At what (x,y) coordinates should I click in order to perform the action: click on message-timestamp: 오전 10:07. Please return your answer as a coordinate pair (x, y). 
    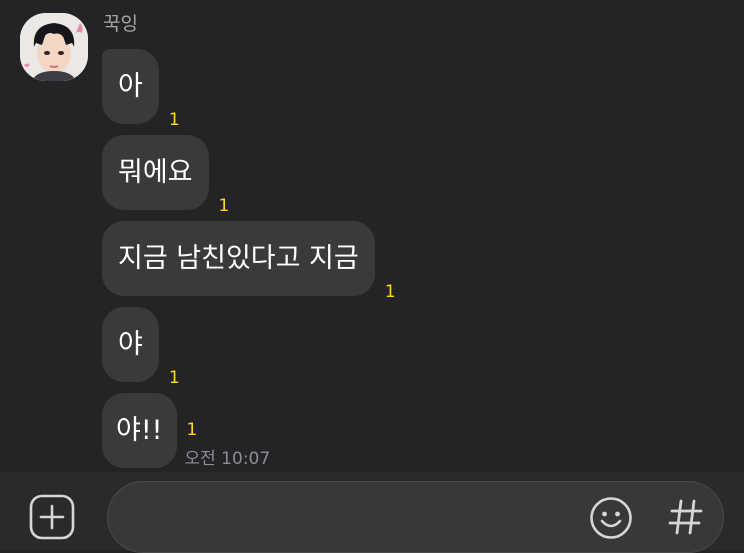
    Looking at the image, I should click on (227, 459).